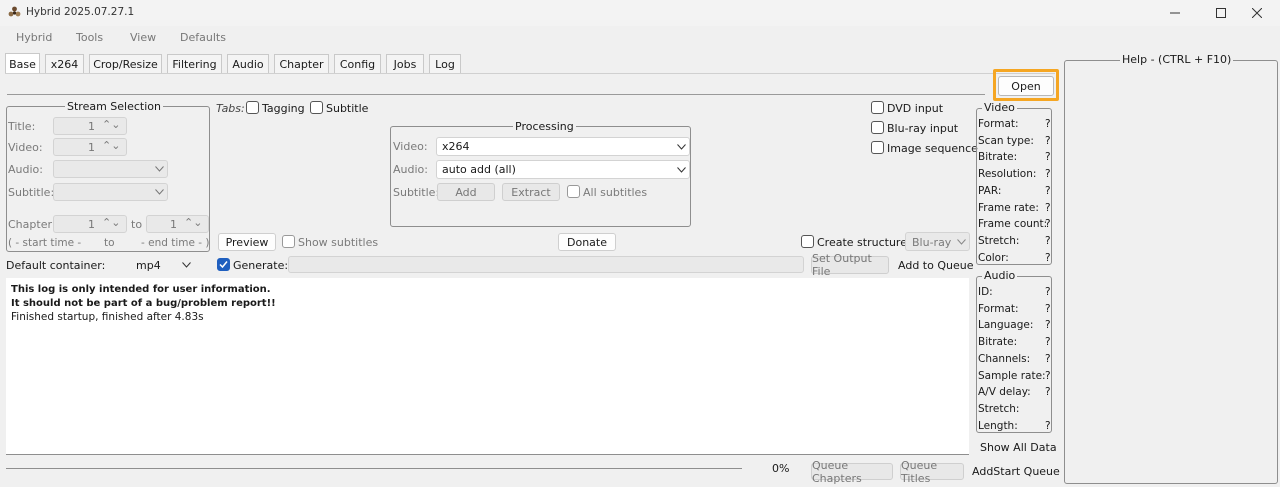  Describe the element at coordinates (546, 264) in the screenshot. I see `output-file-field` at that location.